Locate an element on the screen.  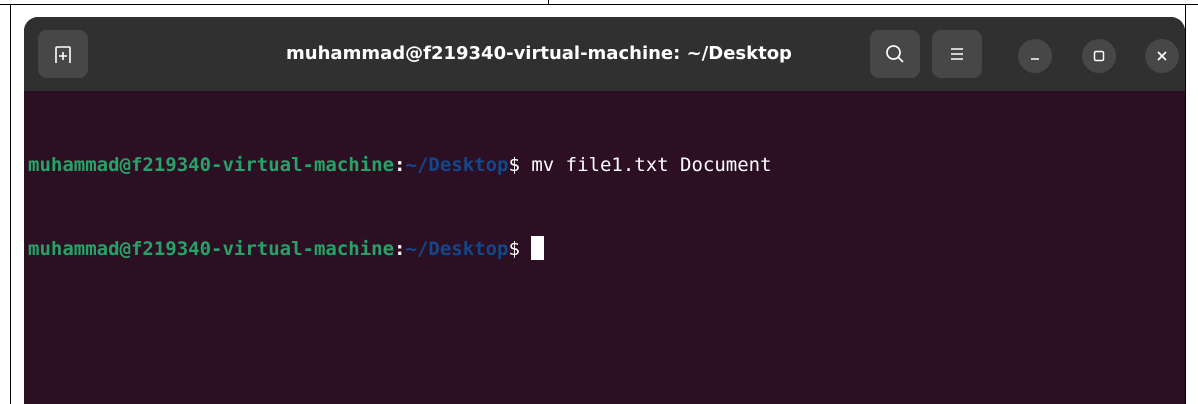
close-button is located at coordinates (1162, 56).